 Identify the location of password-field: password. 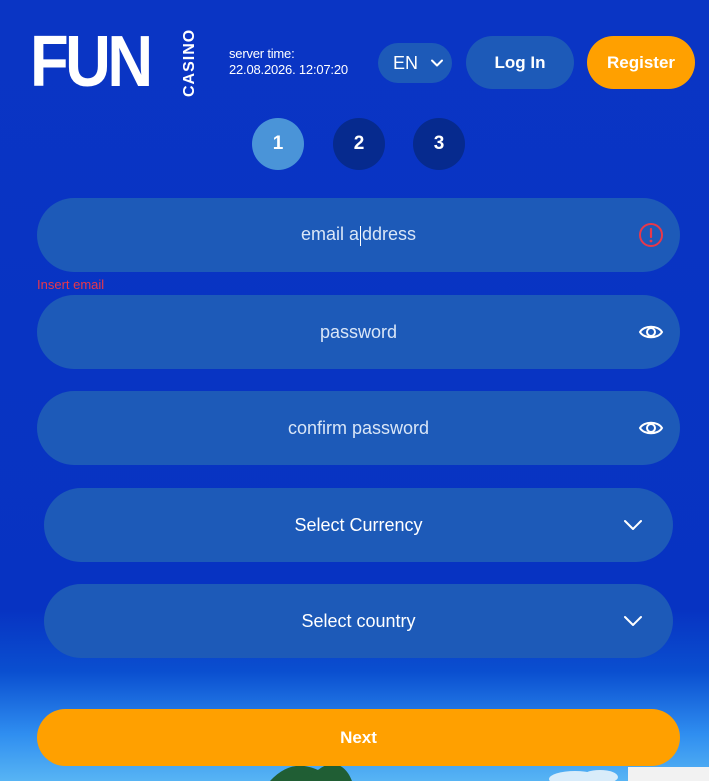
(358, 332).